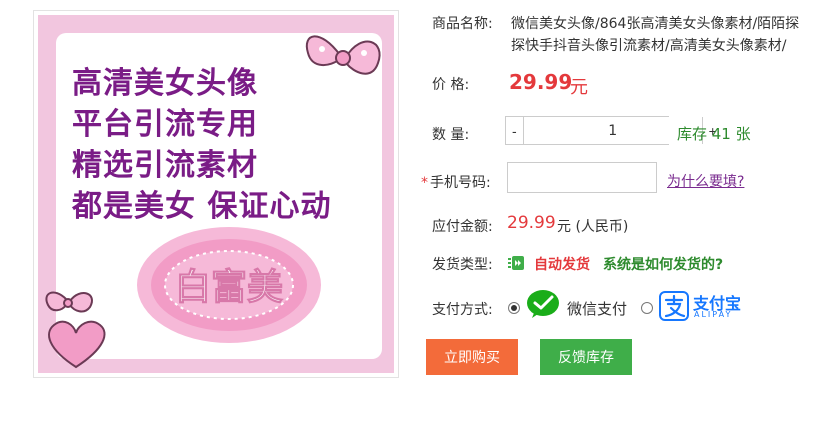  I want to click on price-label: 价 格:, so click(451, 85).